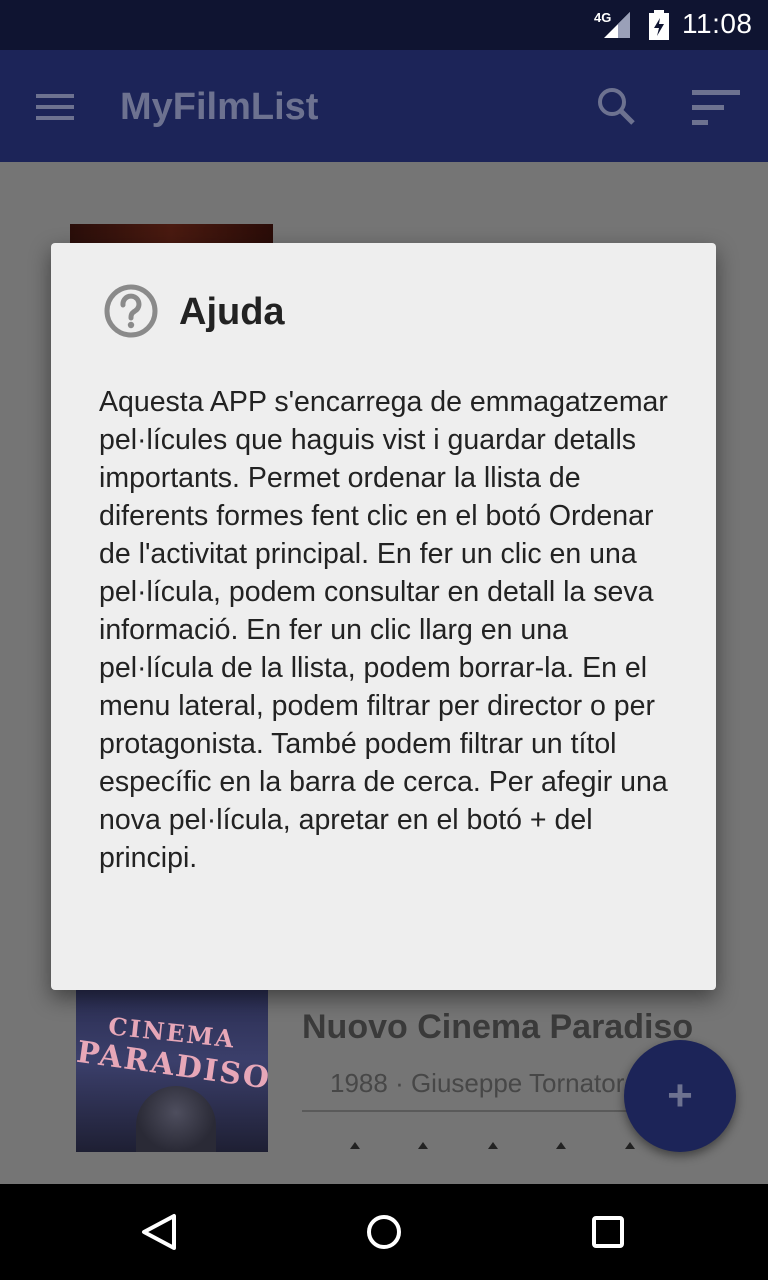 Image resolution: width=768 pixels, height=1280 pixels. Describe the element at coordinates (160, 1232) in the screenshot. I see `back-icon` at that location.